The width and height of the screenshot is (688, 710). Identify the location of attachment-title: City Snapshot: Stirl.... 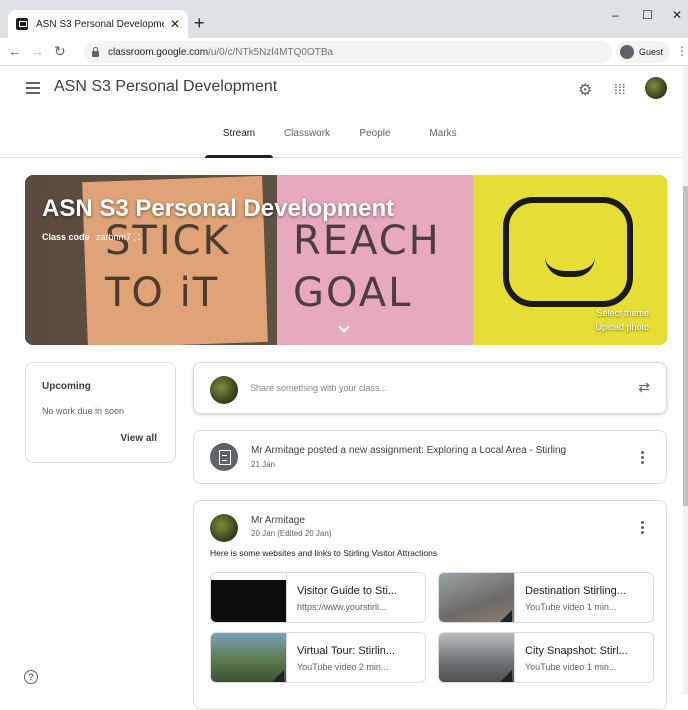
(576, 651).